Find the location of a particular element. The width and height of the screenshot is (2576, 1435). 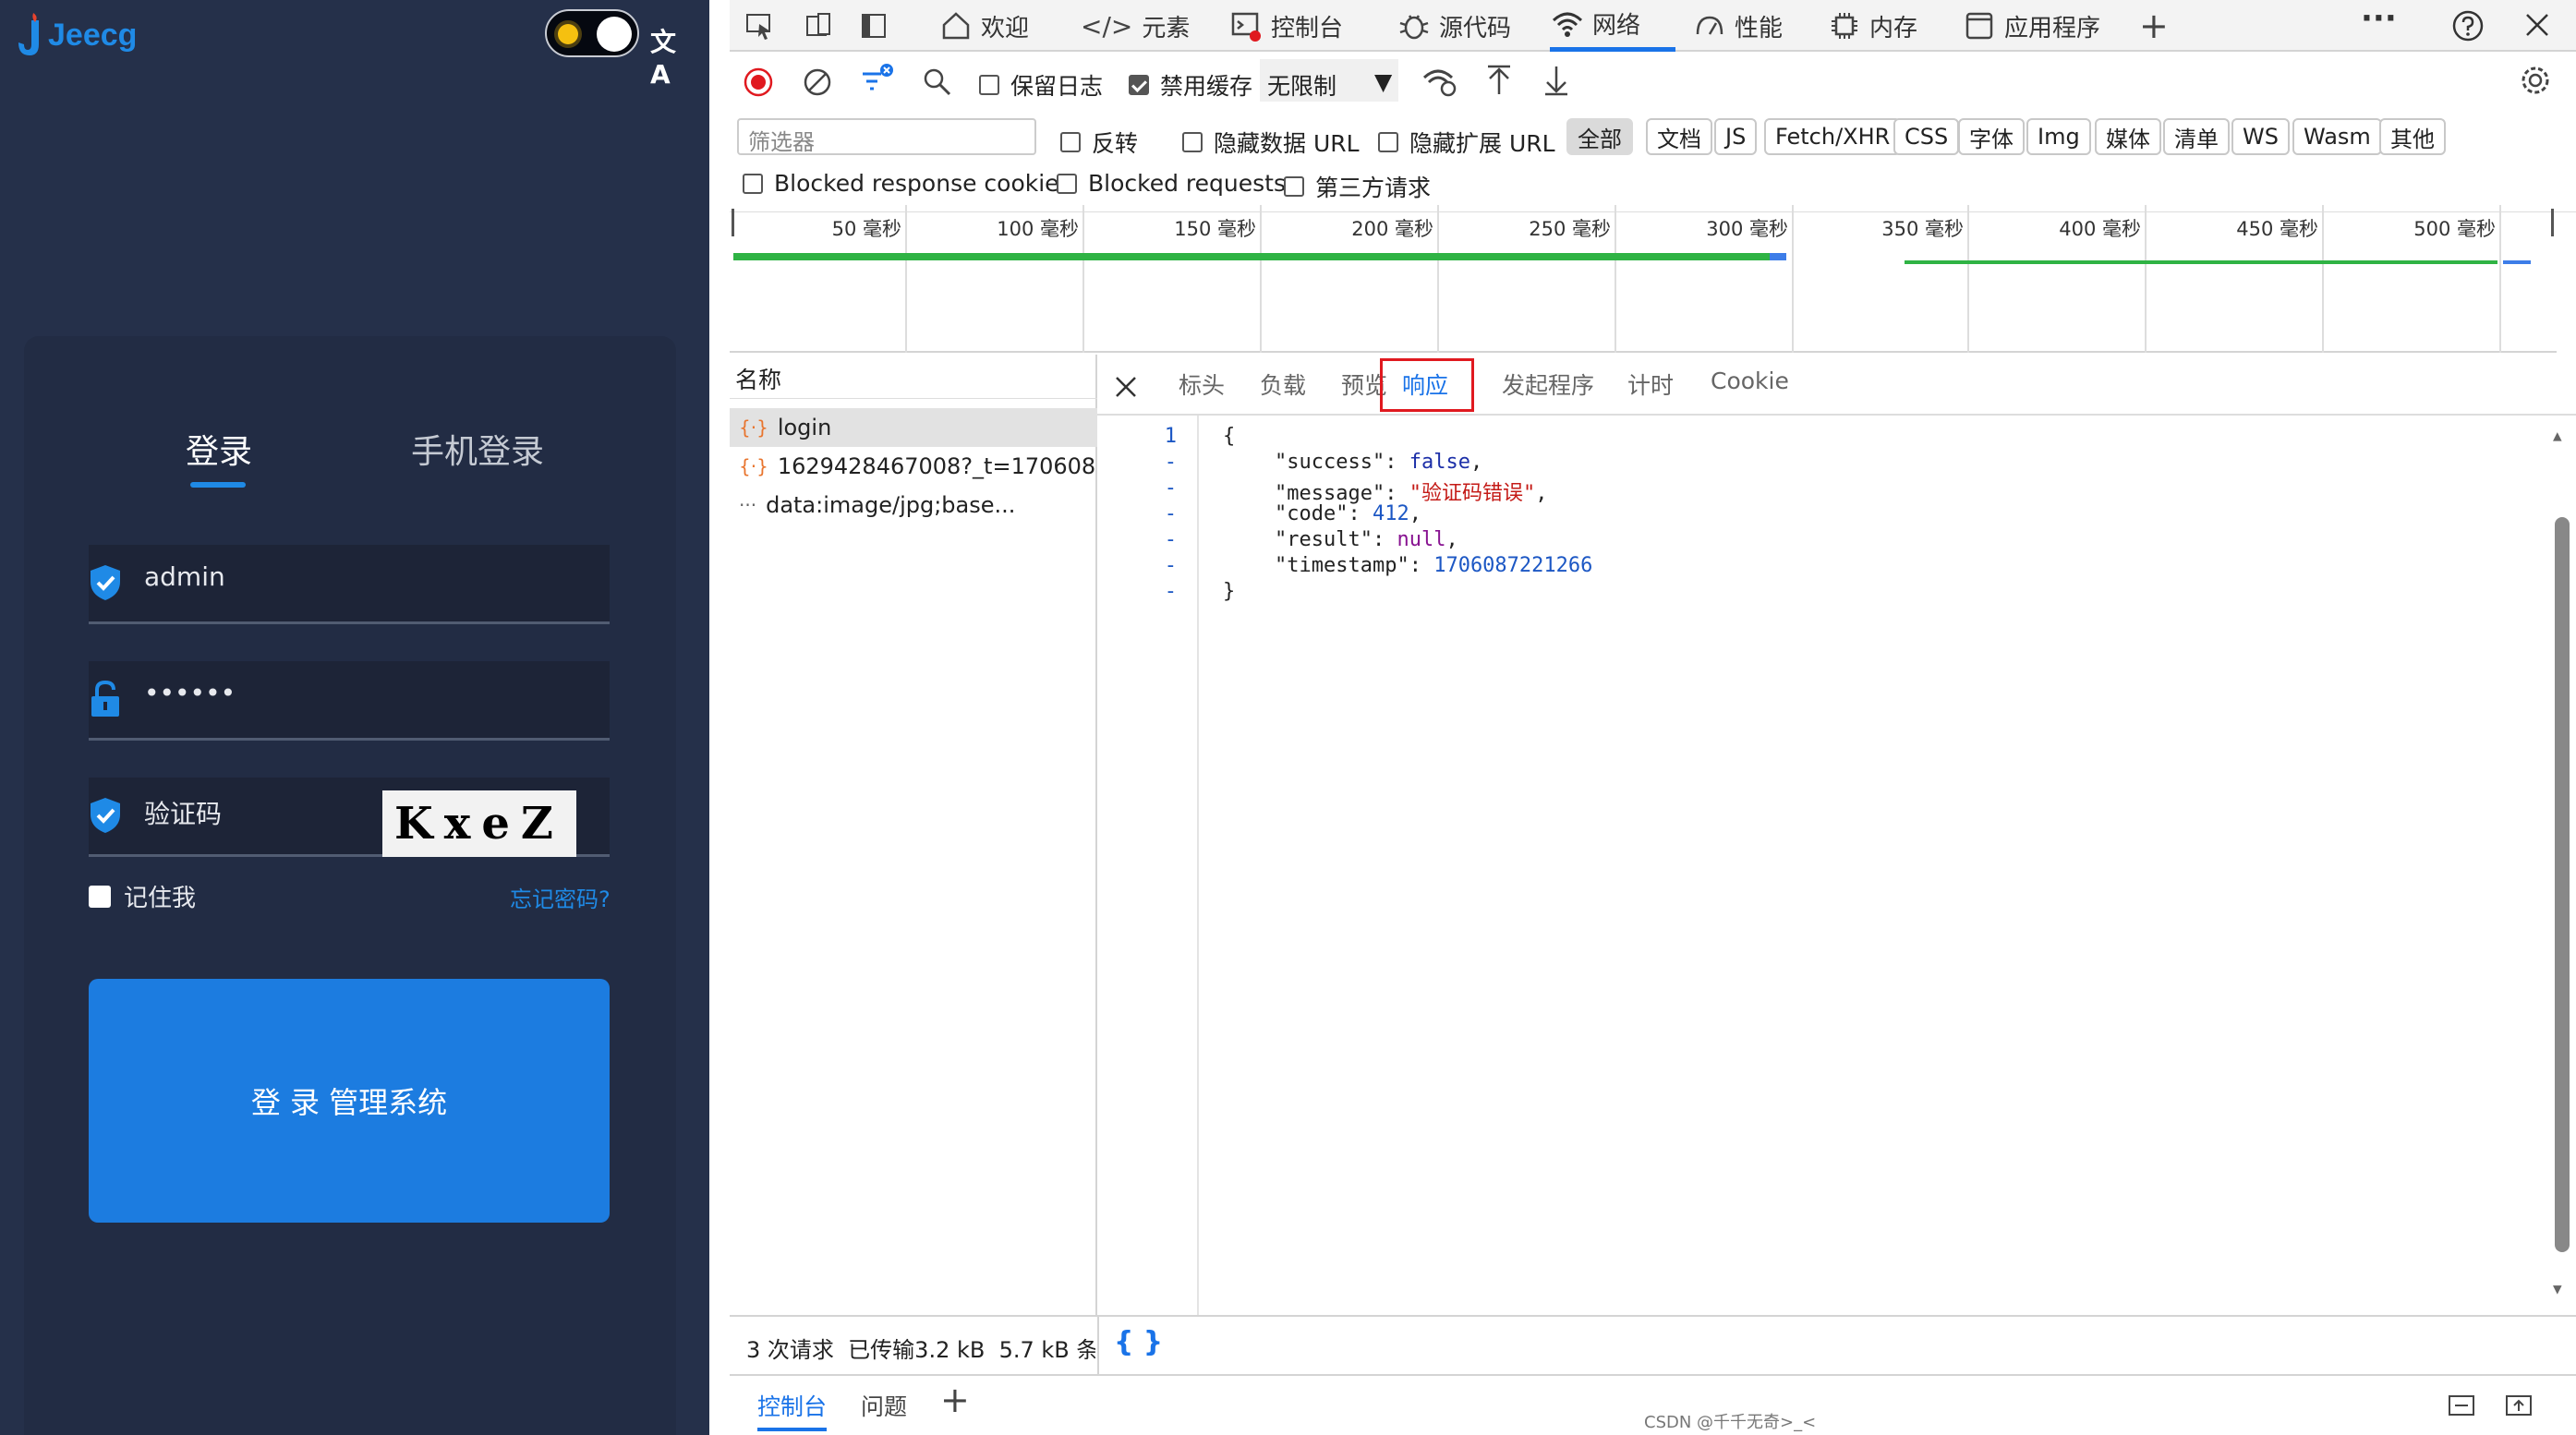

add-tab-icon: + is located at coordinates (2154, 26).